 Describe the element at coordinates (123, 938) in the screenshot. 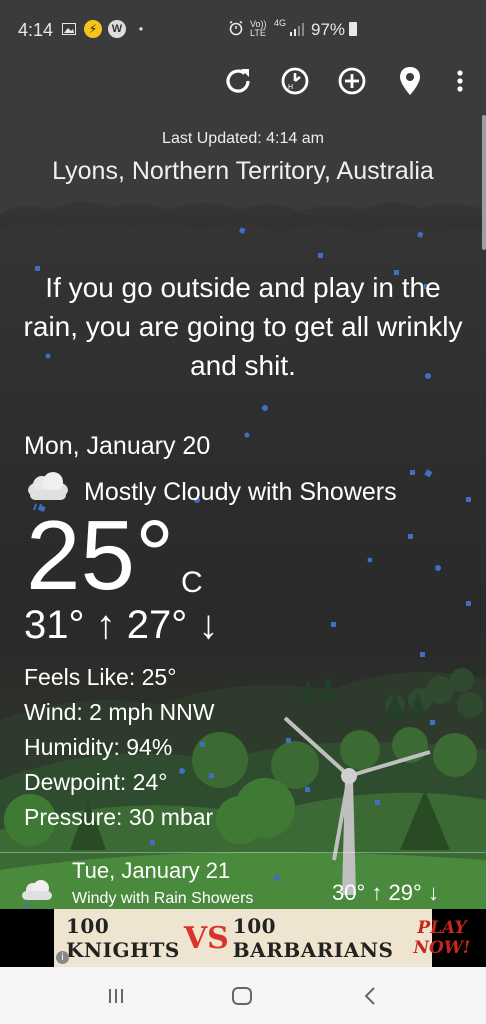

I see `ad-text-knights: 100 KNIGHTS` at that location.